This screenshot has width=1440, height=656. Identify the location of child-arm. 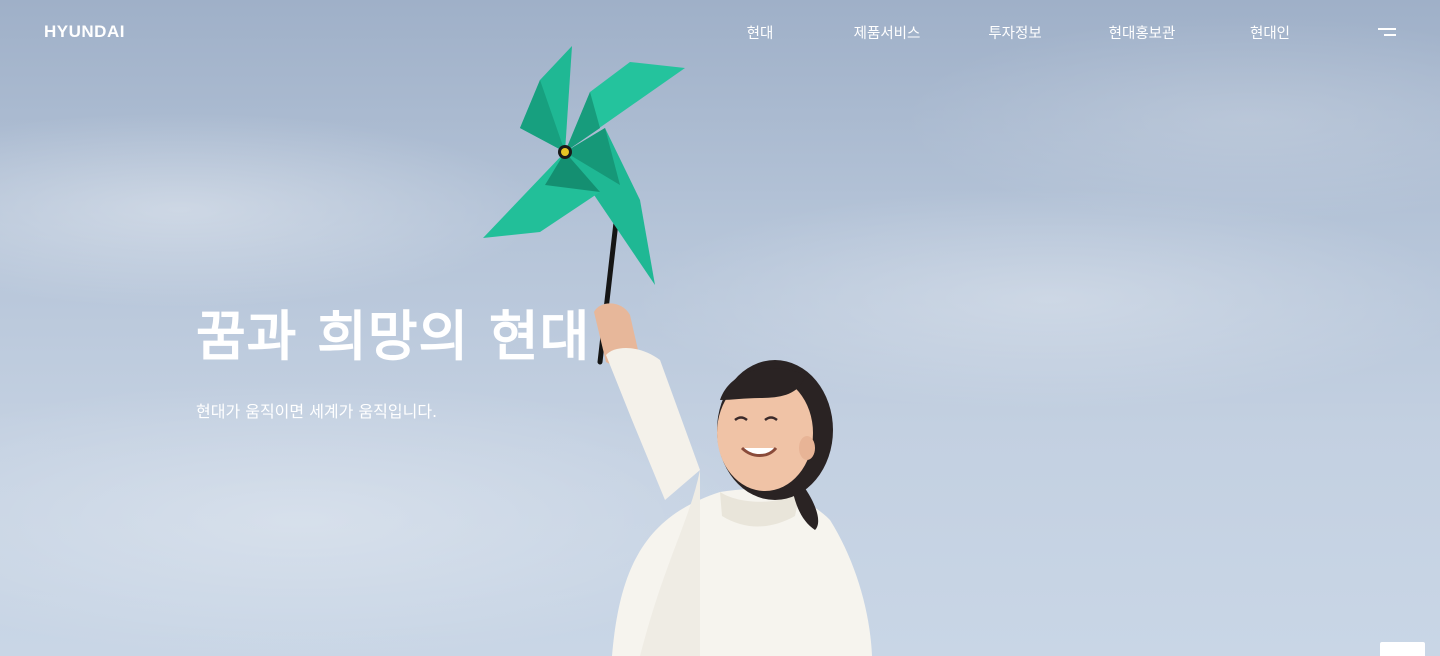
(647, 401).